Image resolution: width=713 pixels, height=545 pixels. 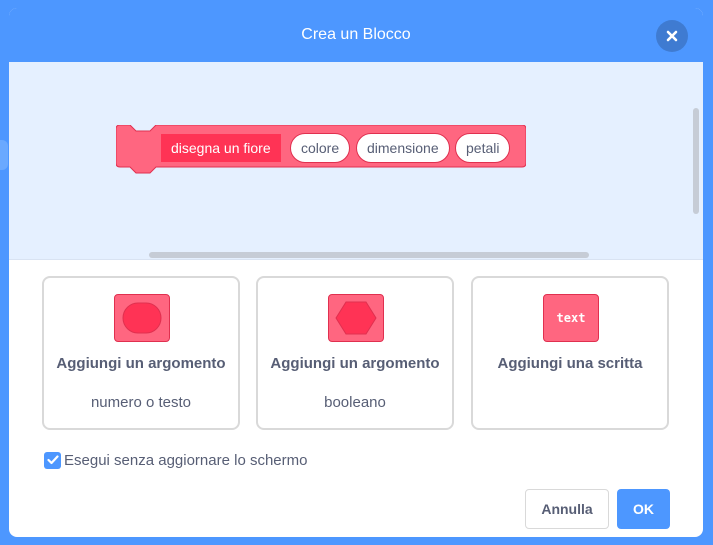 I want to click on run-without-refresh-label: Esegui senza aggiornare lo schermo, so click(x=186, y=460).